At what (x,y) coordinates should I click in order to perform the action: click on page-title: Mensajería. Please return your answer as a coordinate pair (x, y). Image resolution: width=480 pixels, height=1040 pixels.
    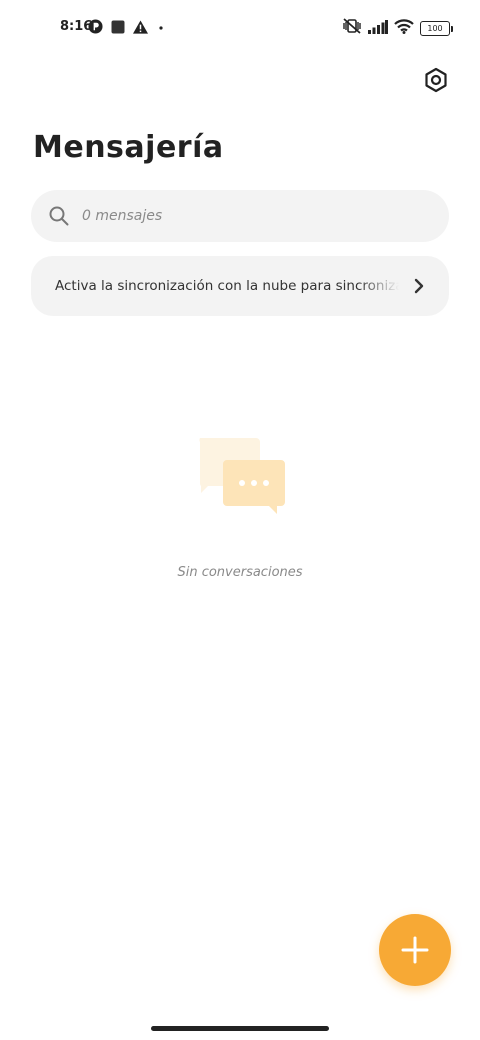
    Looking at the image, I should click on (128, 147).